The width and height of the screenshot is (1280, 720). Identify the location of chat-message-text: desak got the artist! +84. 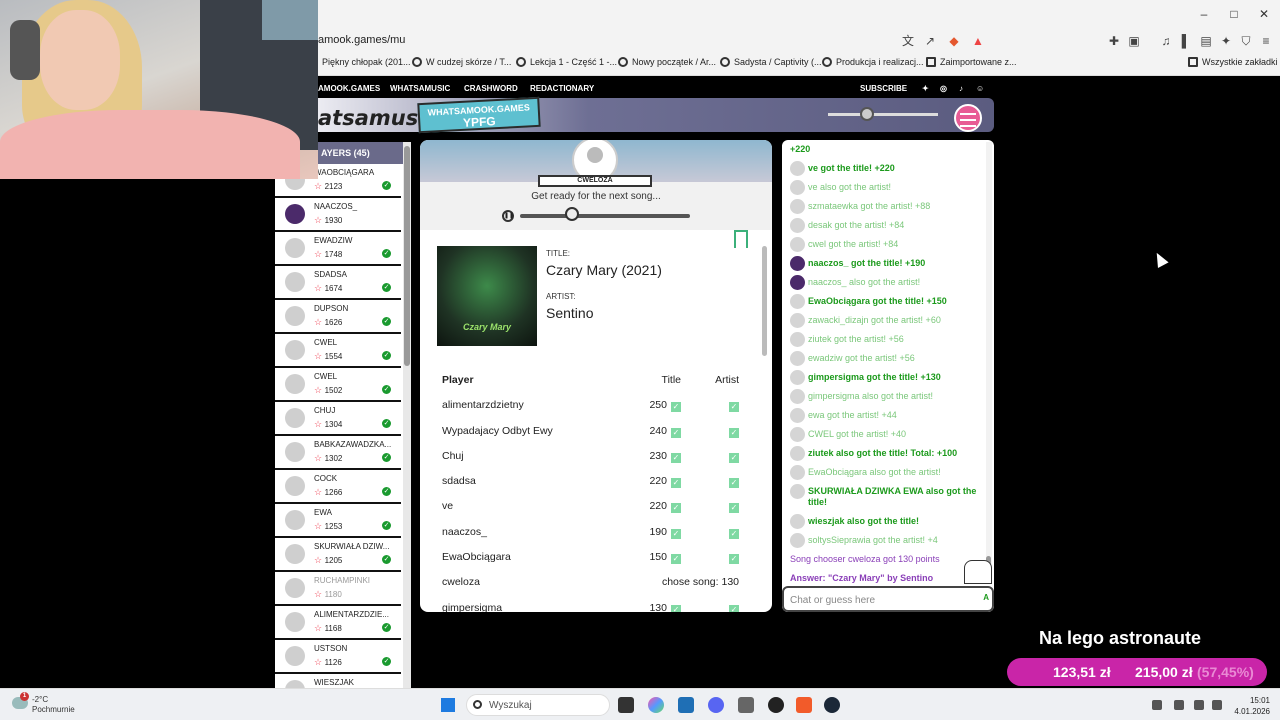
(856, 225).